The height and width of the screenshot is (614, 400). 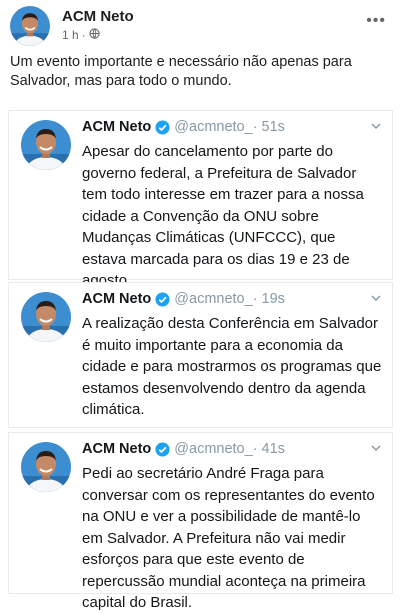 What do you see at coordinates (30, 26) in the screenshot?
I see `author-avatar` at bounding box center [30, 26].